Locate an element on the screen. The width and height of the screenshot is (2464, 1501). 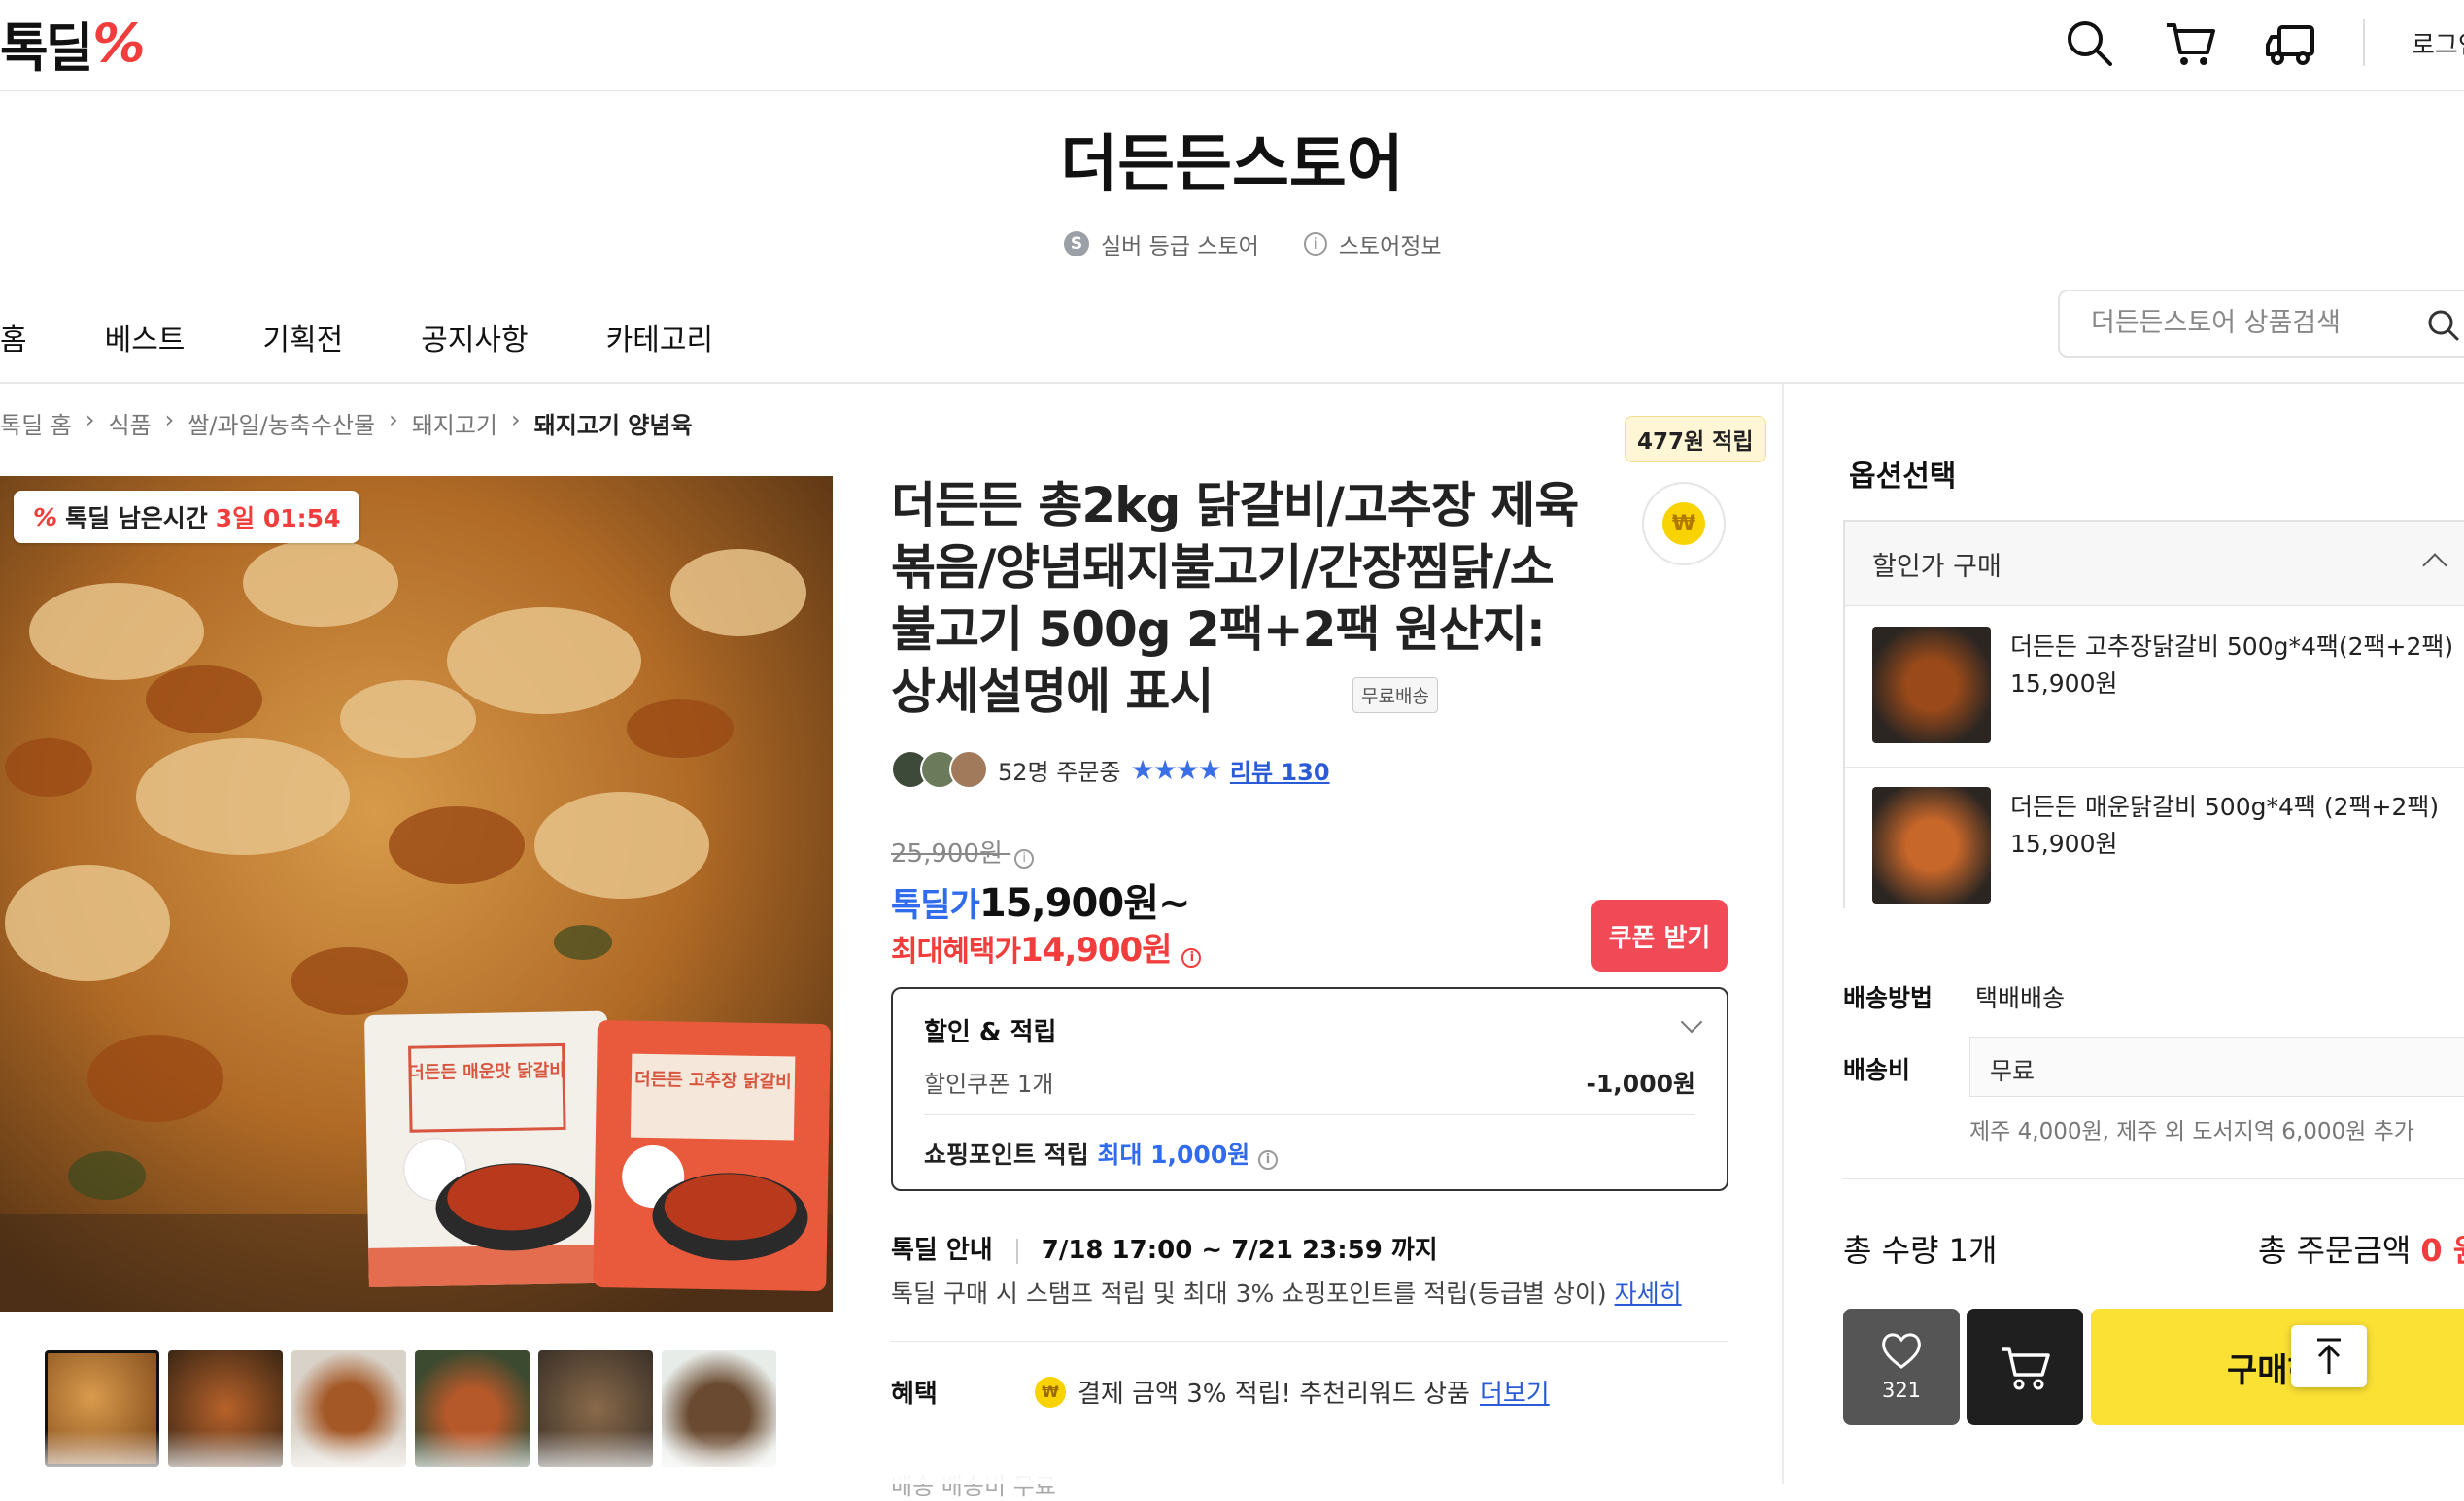
point-coin-button: ₩ is located at coordinates (1684, 523).